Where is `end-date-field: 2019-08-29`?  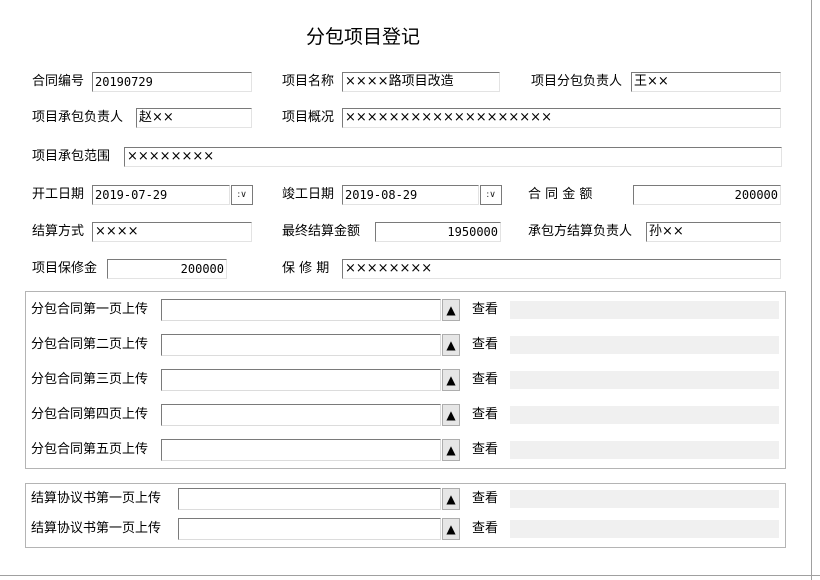 end-date-field: 2019-08-29 is located at coordinates (410, 195).